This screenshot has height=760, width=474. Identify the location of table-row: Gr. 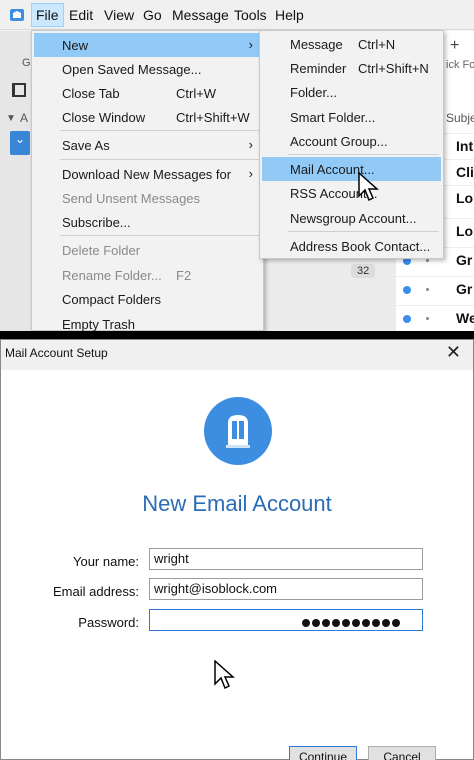
(435, 289).